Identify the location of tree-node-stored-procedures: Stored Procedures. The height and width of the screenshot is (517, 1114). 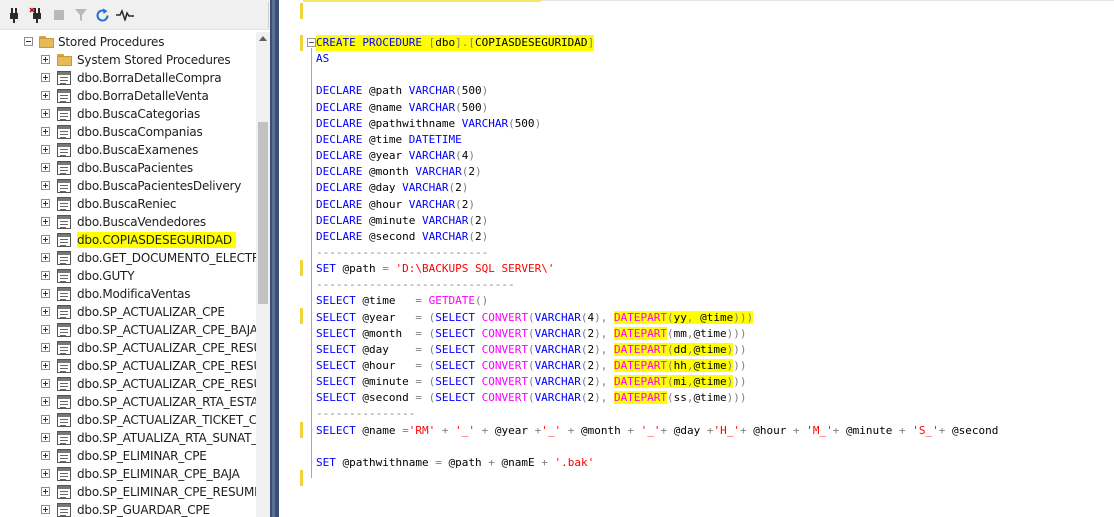
(128, 42).